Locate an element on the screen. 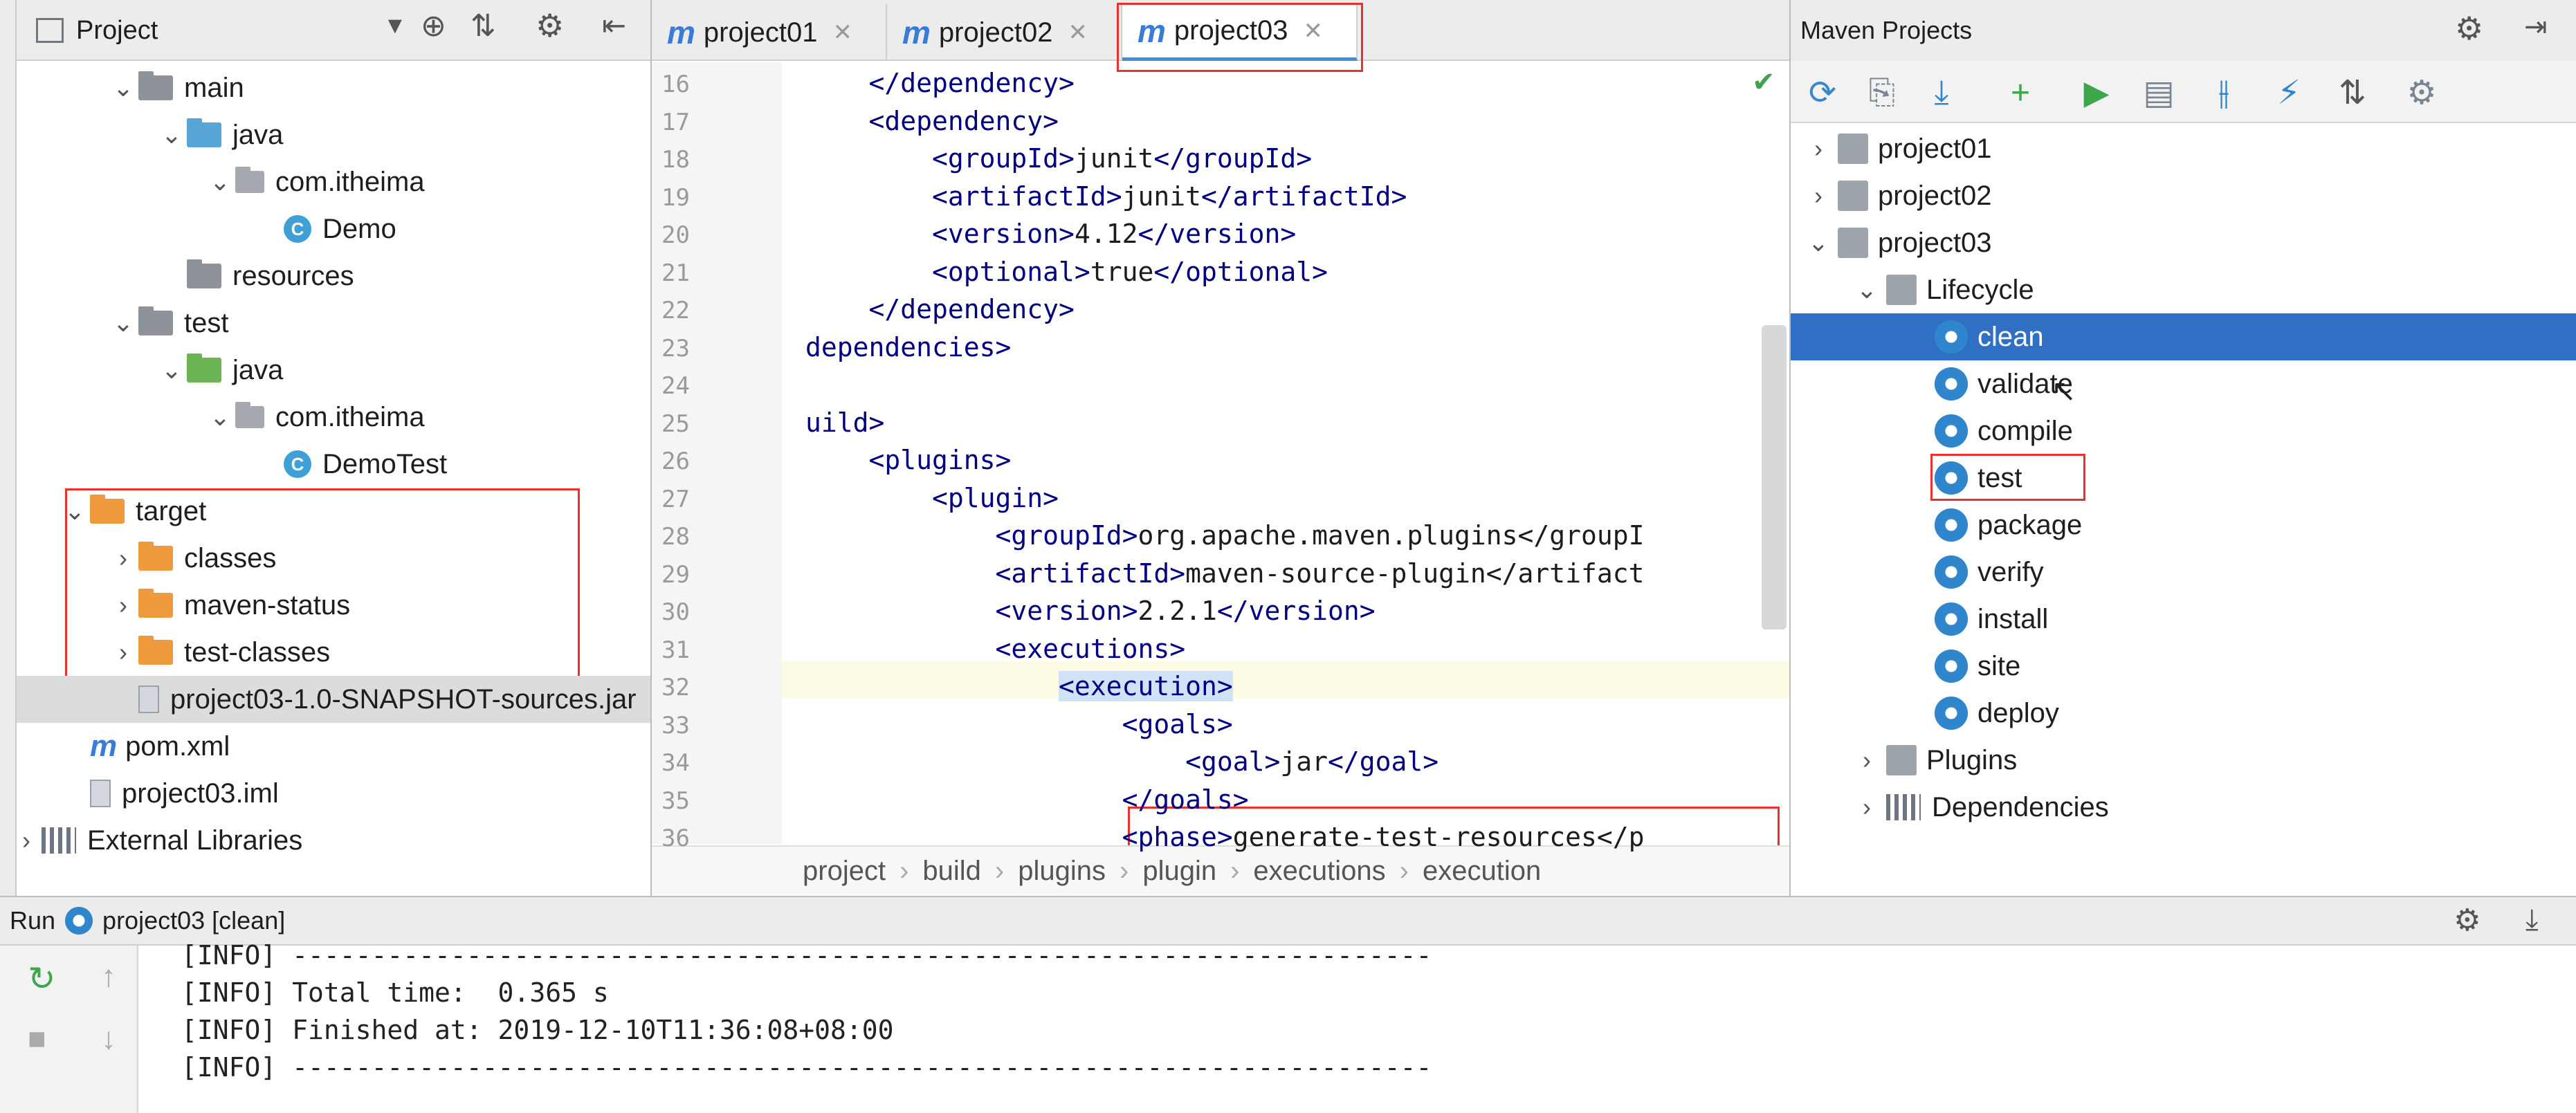 This screenshot has width=2576, height=1113. maven-phase-test: test is located at coordinates (2183, 478).